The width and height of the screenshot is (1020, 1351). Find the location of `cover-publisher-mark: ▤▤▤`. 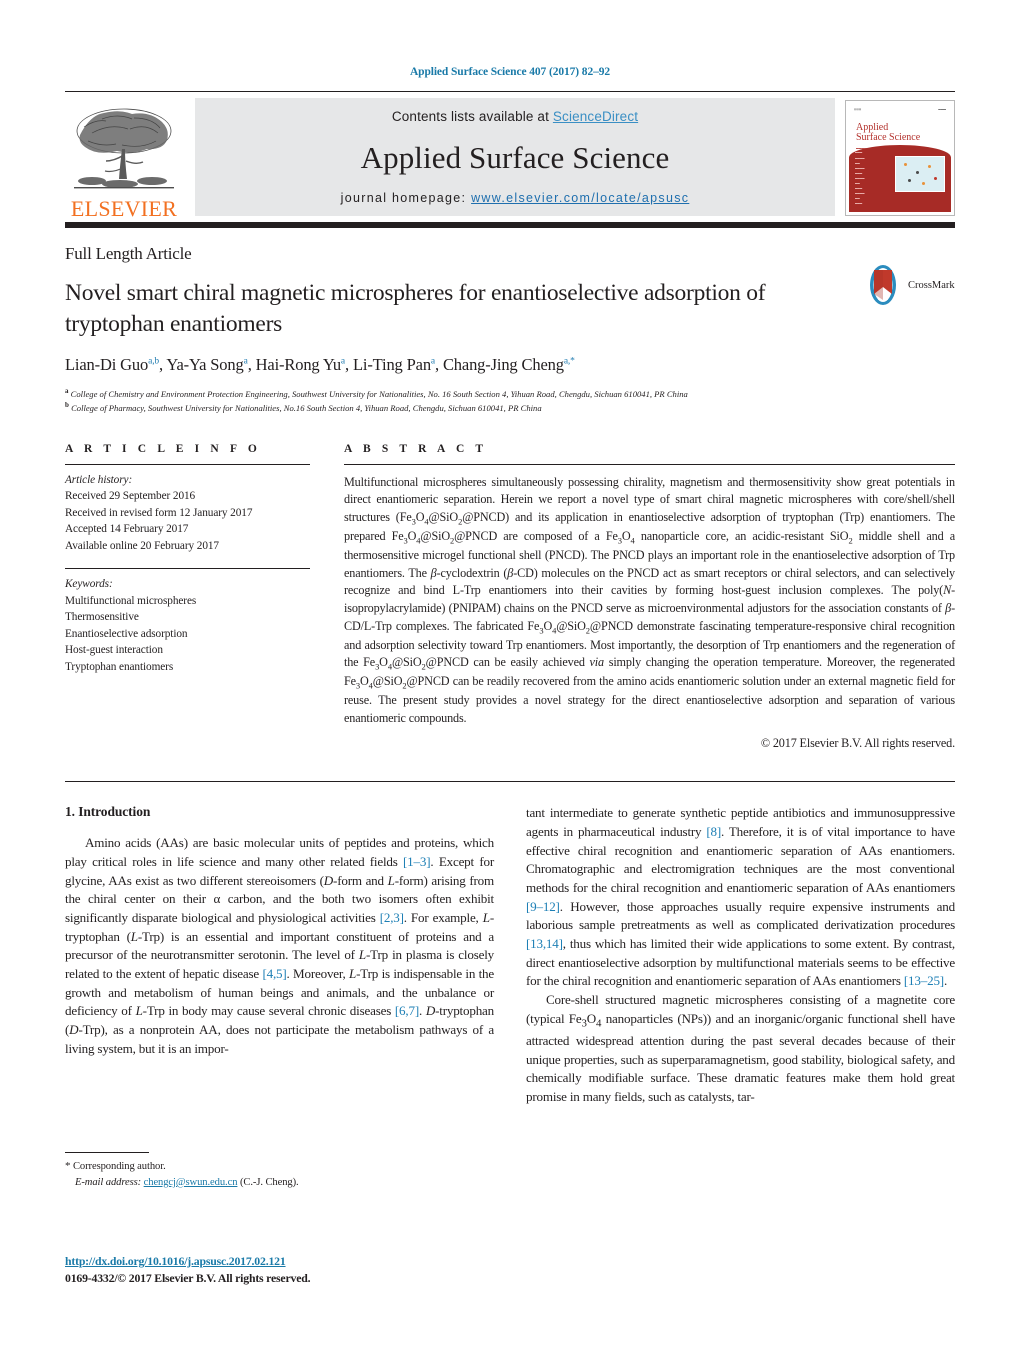

cover-publisher-mark: ▤▤▤ is located at coordinates (858, 109).